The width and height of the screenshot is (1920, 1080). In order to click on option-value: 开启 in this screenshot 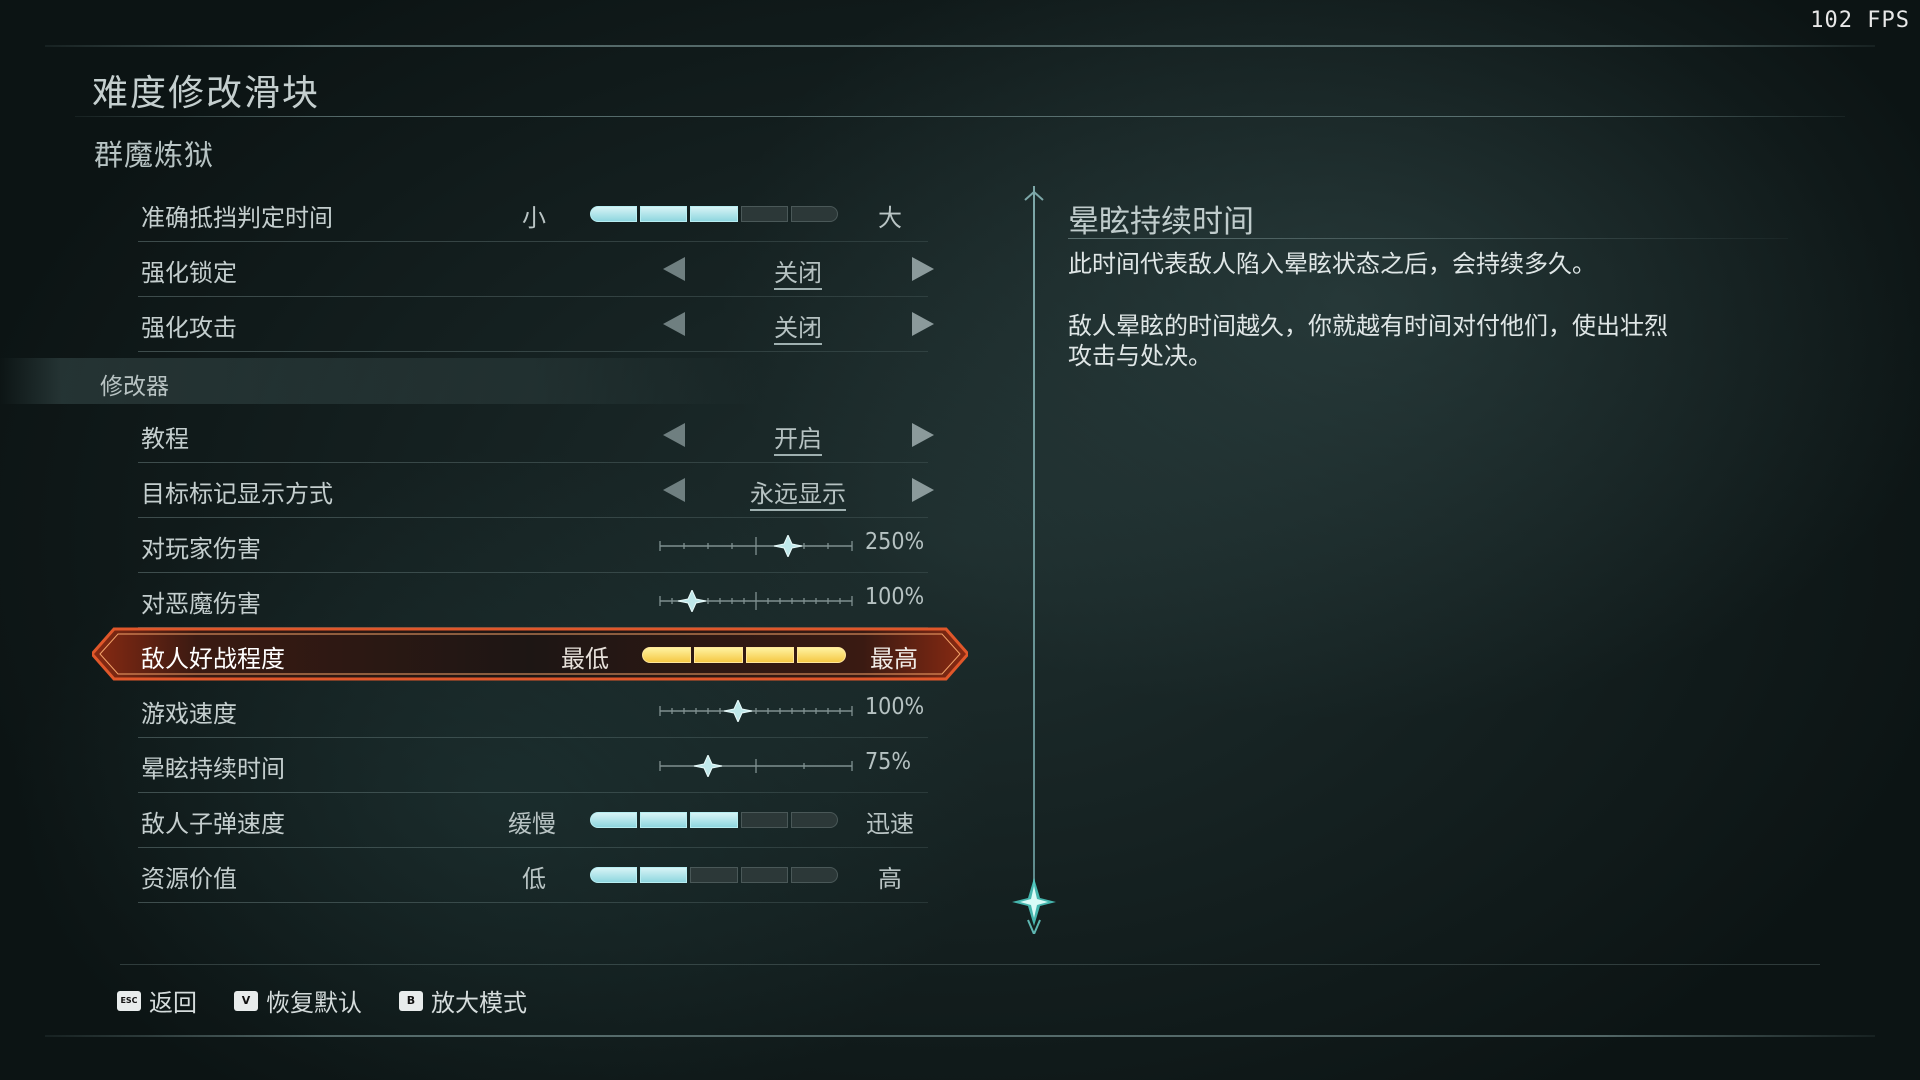, I will do `click(798, 437)`.